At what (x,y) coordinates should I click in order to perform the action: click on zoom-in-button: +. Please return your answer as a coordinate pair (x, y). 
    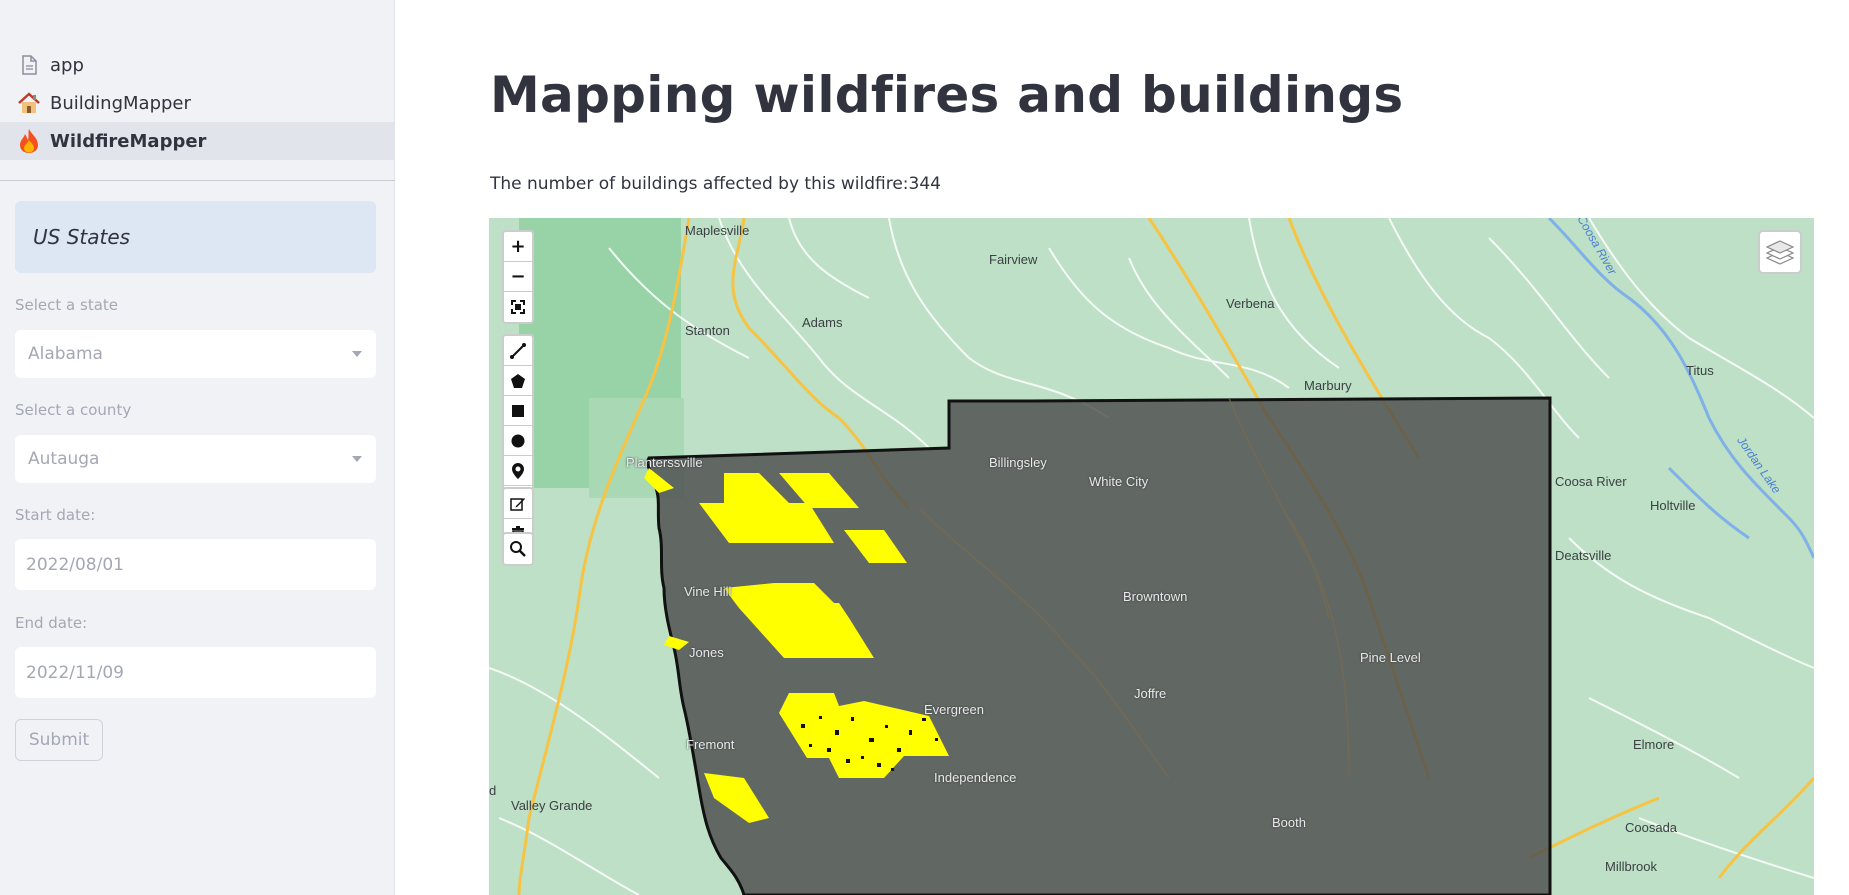
    Looking at the image, I should click on (518, 247).